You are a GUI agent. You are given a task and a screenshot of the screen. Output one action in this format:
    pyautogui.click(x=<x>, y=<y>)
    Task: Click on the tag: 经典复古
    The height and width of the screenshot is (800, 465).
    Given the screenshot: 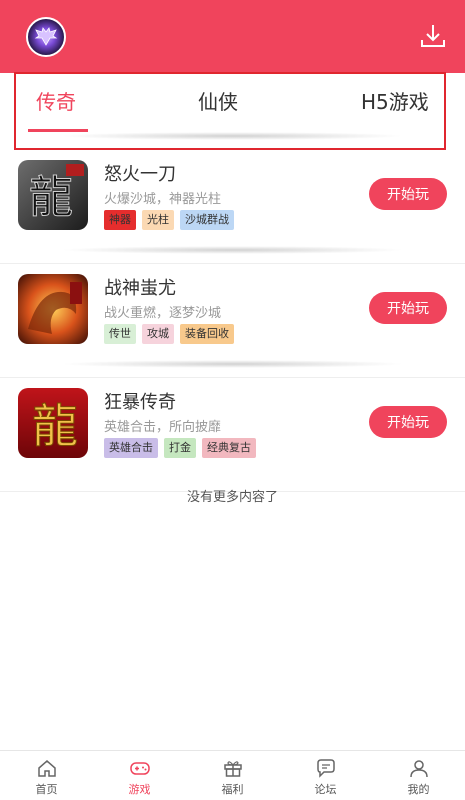 What is the action you would take?
    pyautogui.click(x=229, y=448)
    